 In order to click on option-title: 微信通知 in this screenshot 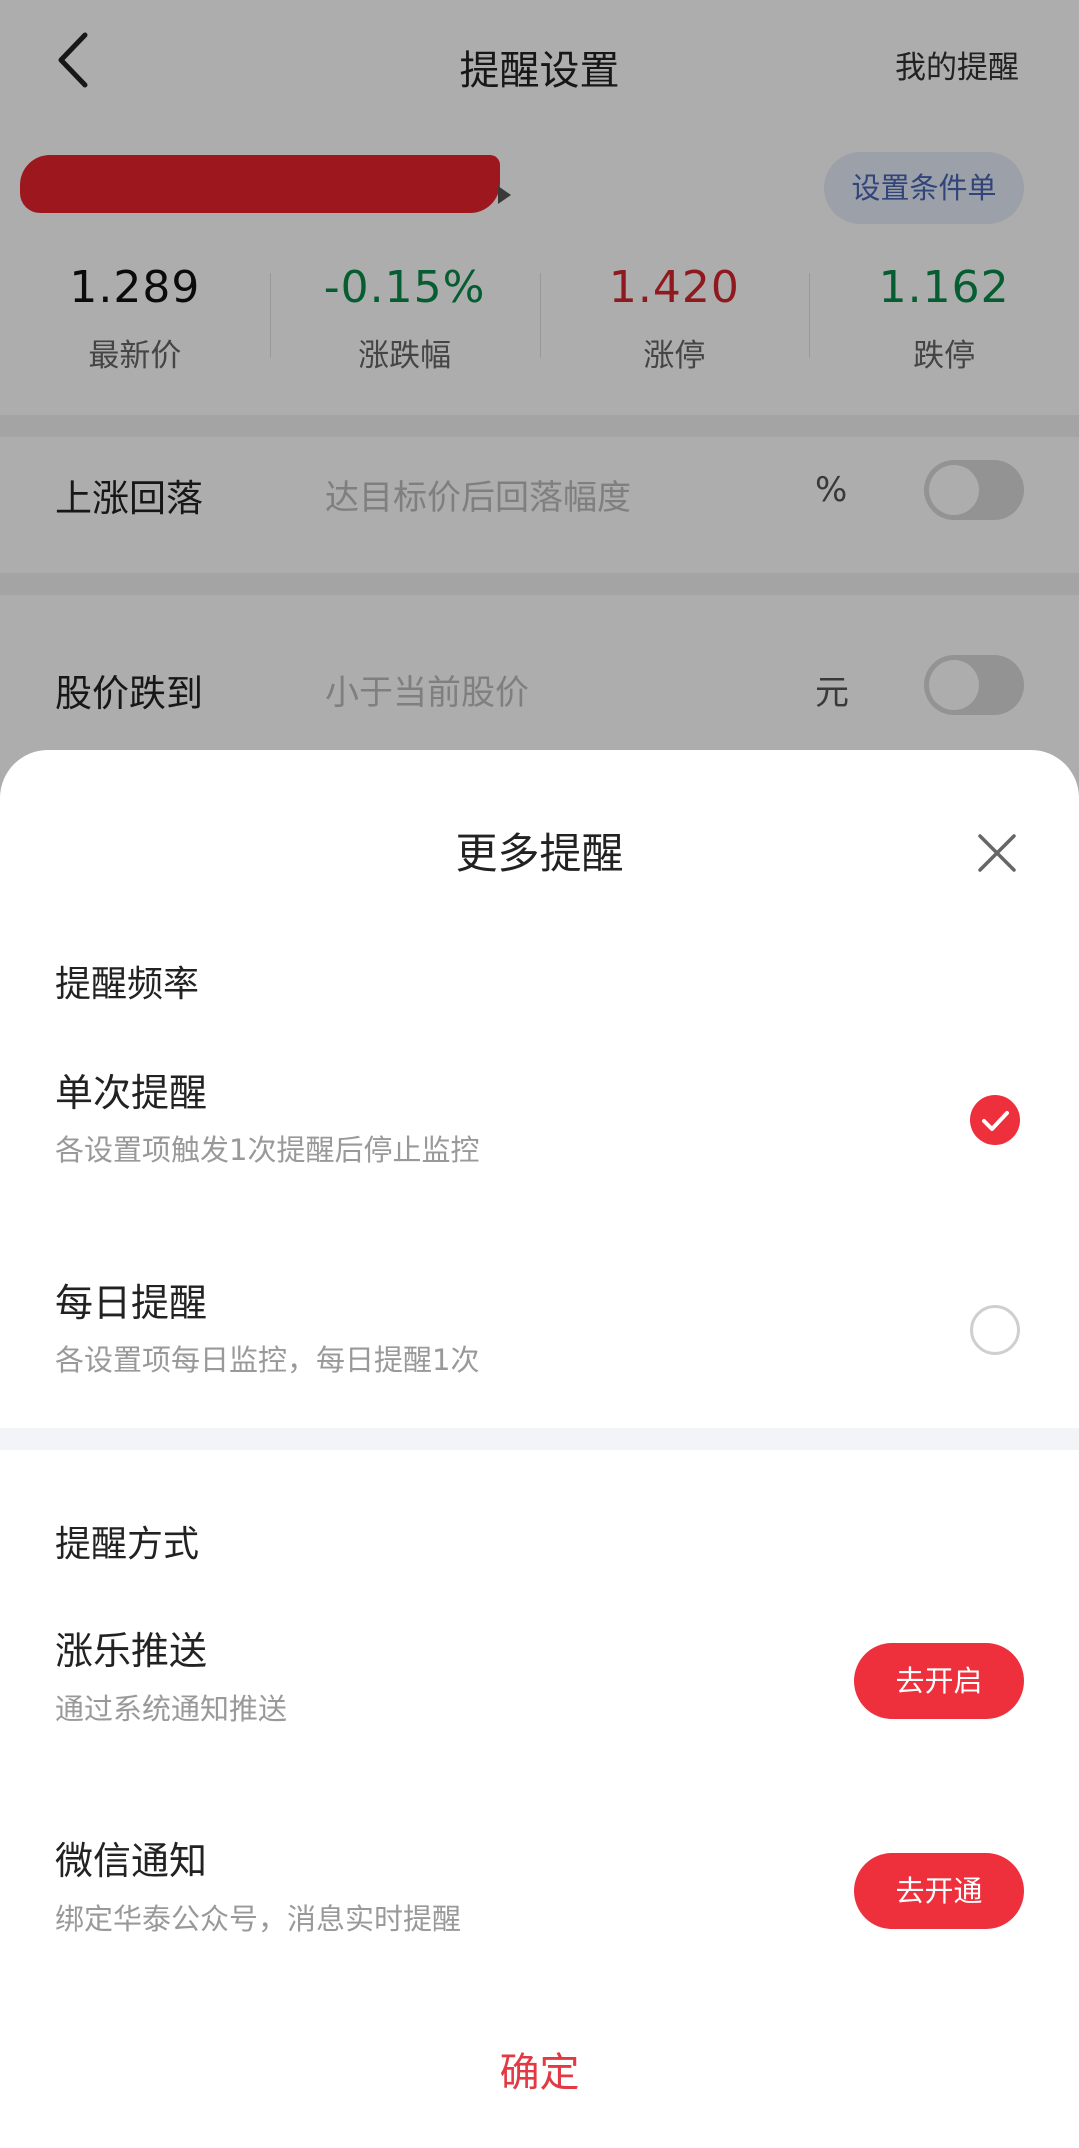, I will do `click(131, 1861)`.